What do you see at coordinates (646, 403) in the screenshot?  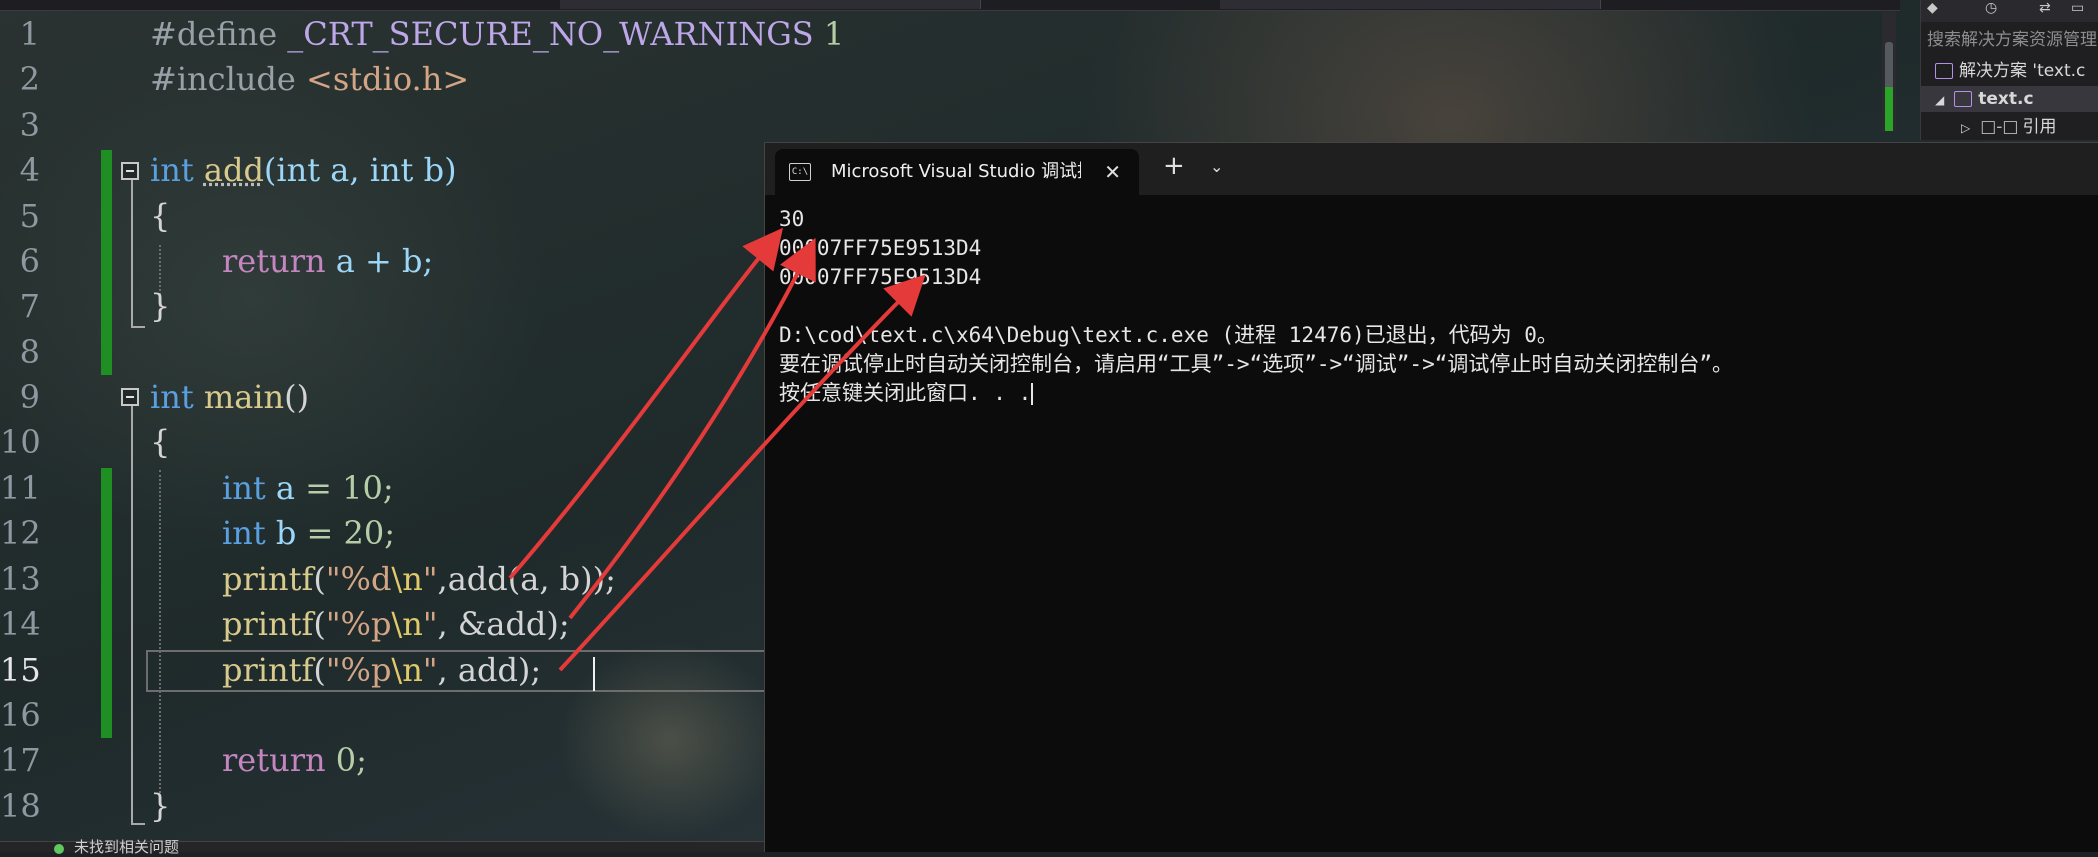 I see `arrow-line13-to-output1` at bounding box center [646, 403].